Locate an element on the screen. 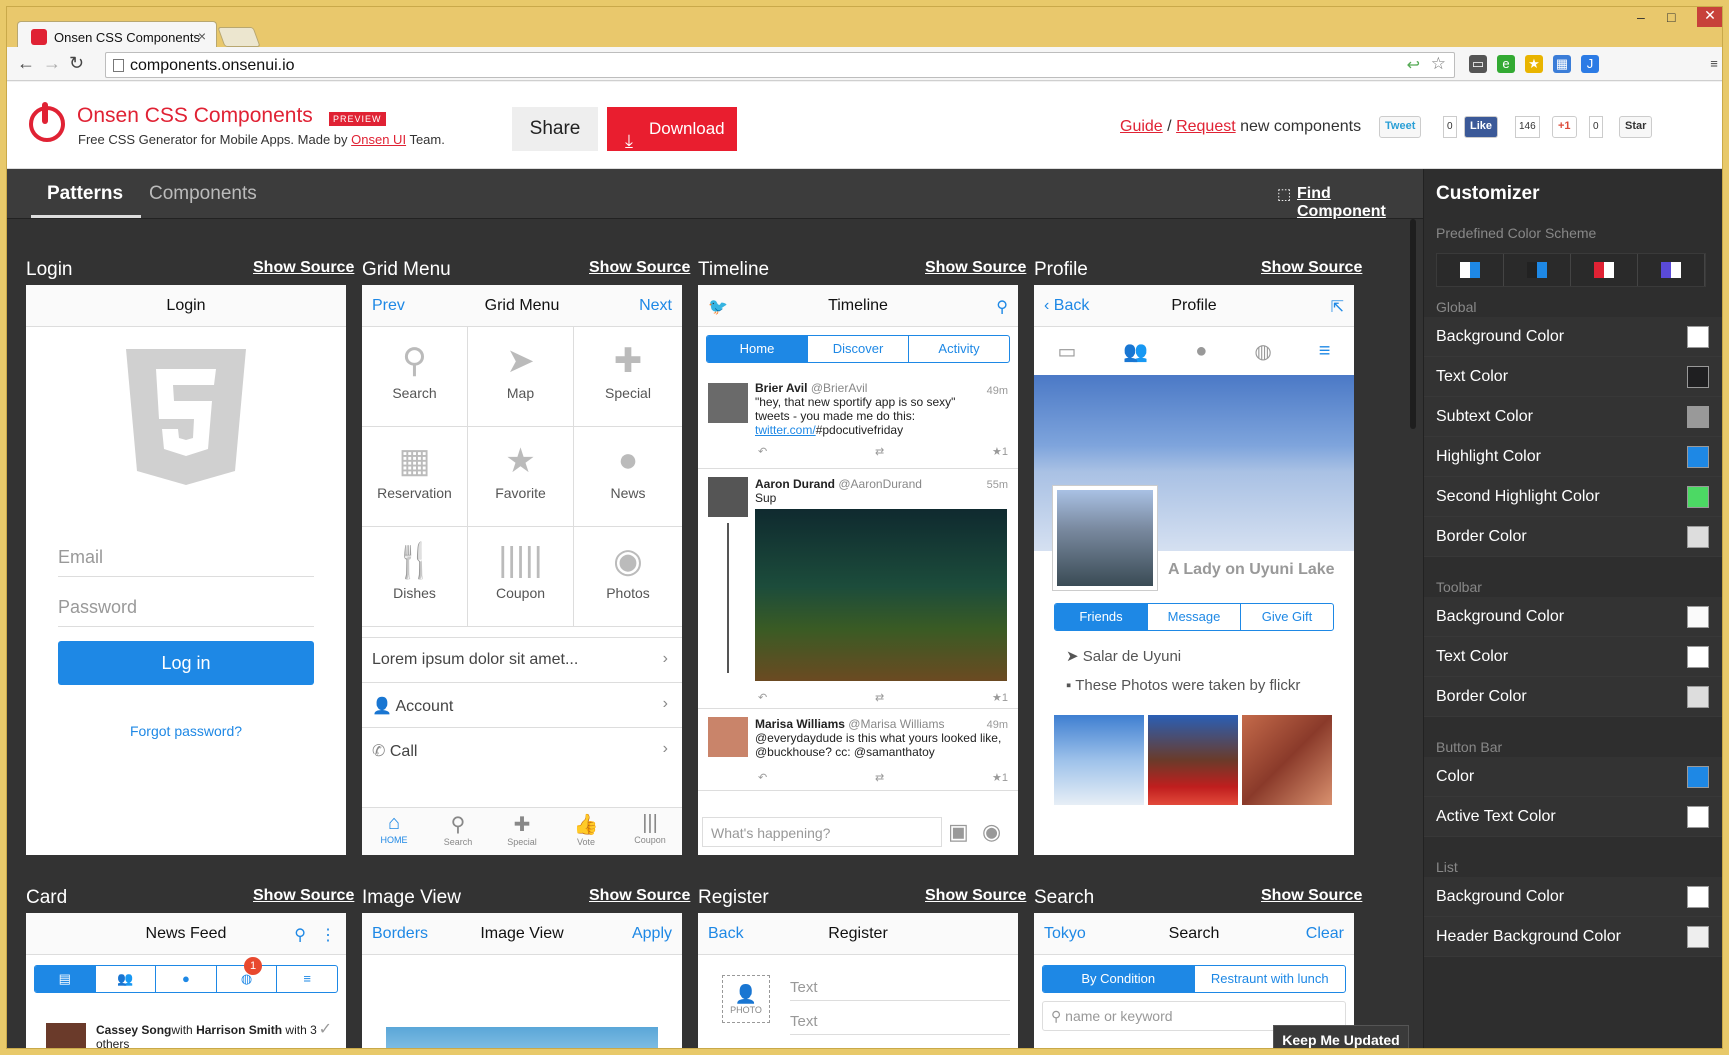 Image resolution: width=1729 pixels, height=1055 pixels. globe-icon: ◍ is located at coordinates (1262, 351).